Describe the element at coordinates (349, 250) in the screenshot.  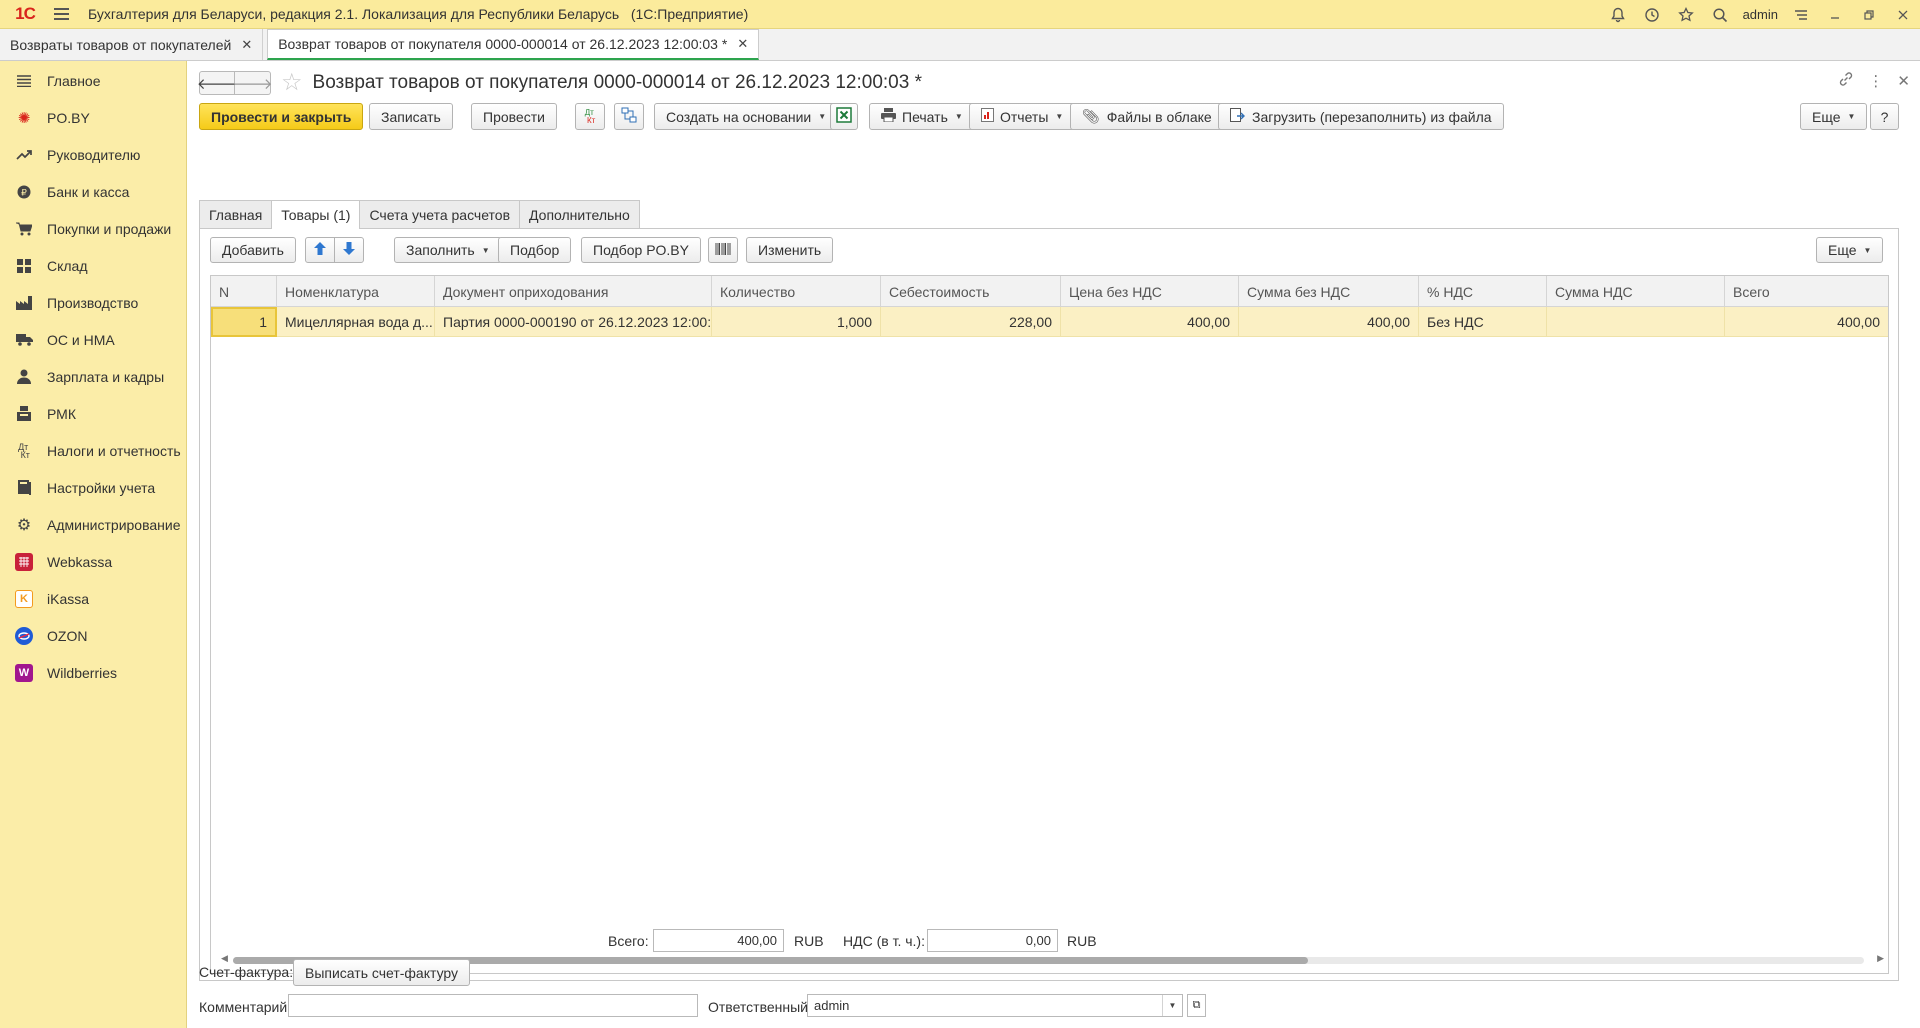
I see `move-down-button` at that location.